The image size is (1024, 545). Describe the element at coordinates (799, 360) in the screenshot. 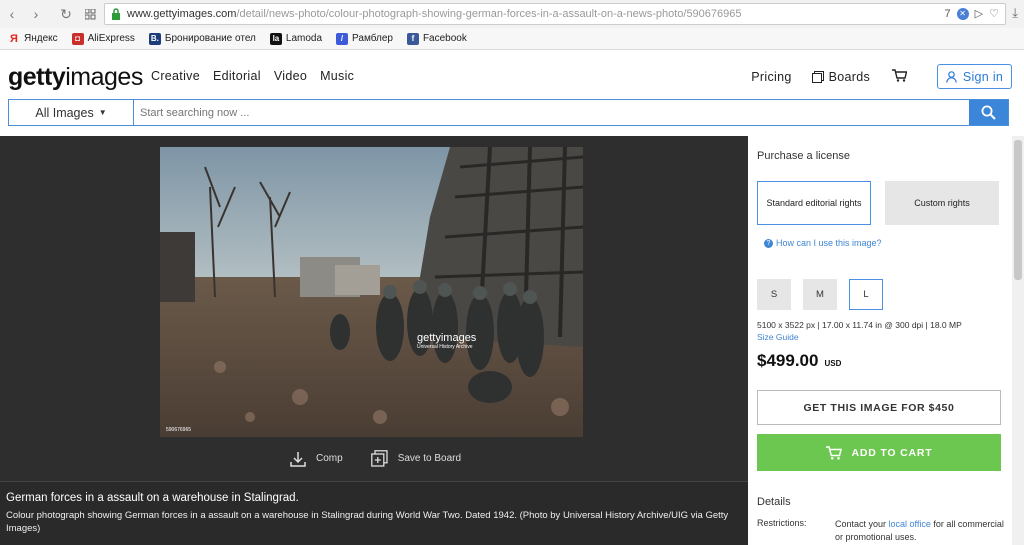

I see `price: $499.00 USD` at that location.